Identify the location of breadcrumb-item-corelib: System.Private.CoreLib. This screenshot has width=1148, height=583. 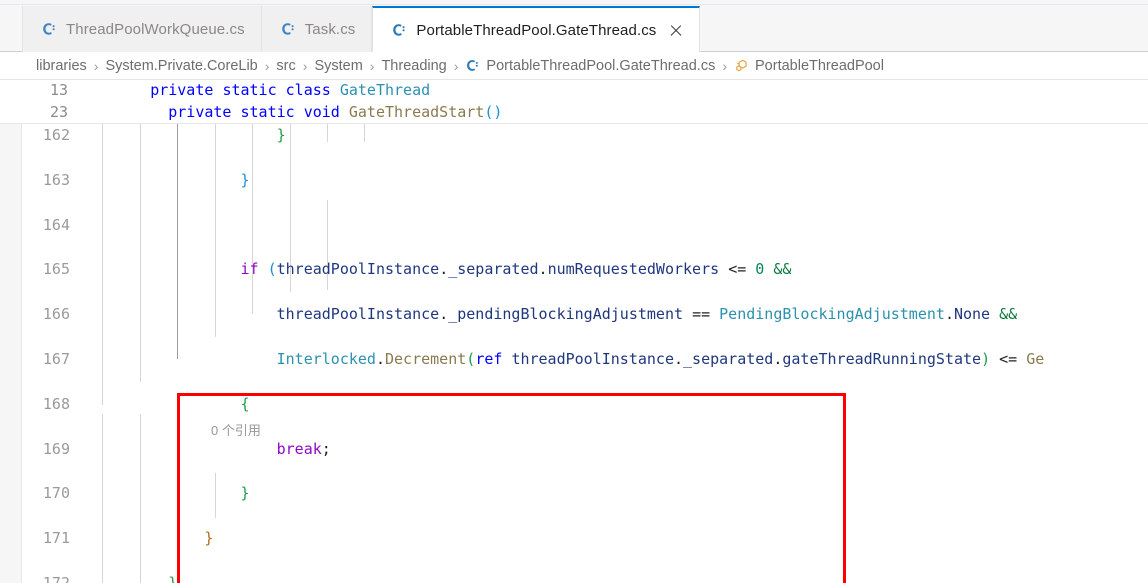
(181, 66).